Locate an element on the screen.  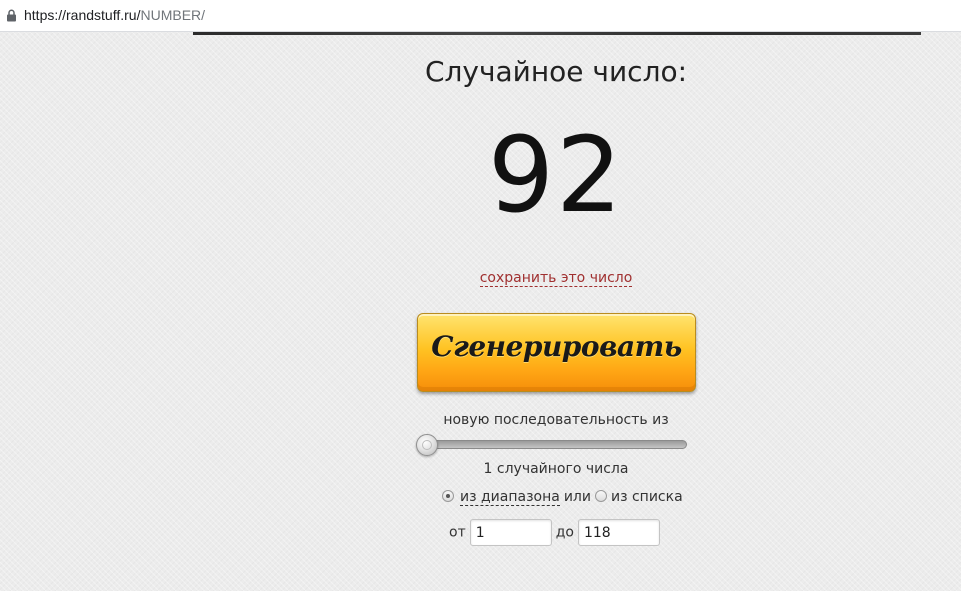
range-option-label: из диапазона is located at coordinates (510, 497).